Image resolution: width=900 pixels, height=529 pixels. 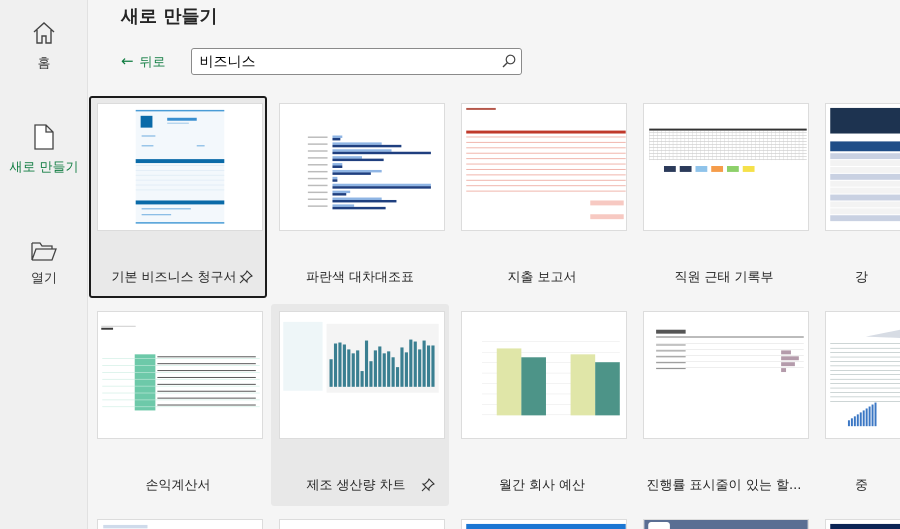 I want to click on template-name: 제조 생산량 차트, so click(x=356, y=486).